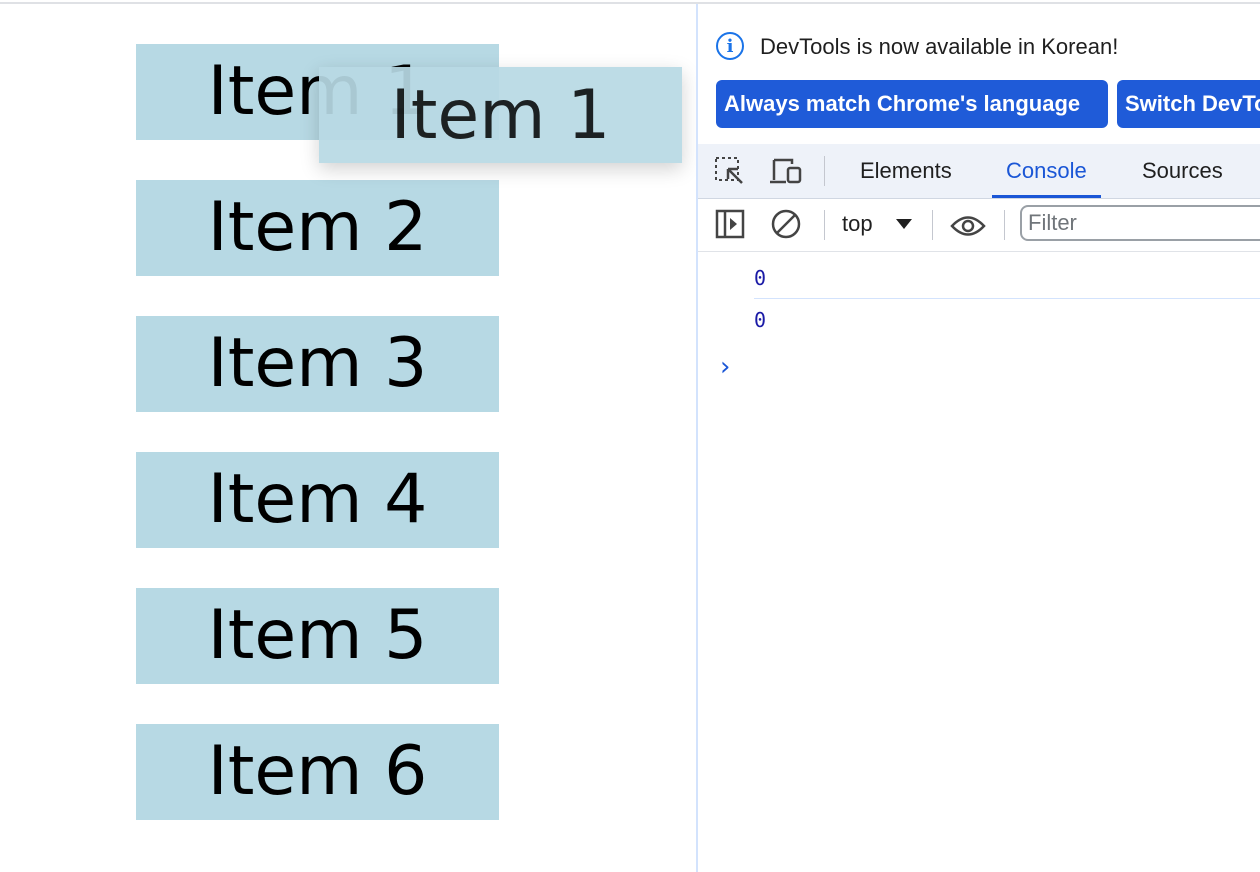 This screenshot has height=872, width=1260. What do you see at coordinates (786, 224) in the screenshot?
I see `clear-console-icon` at bounding box center [786, 224].